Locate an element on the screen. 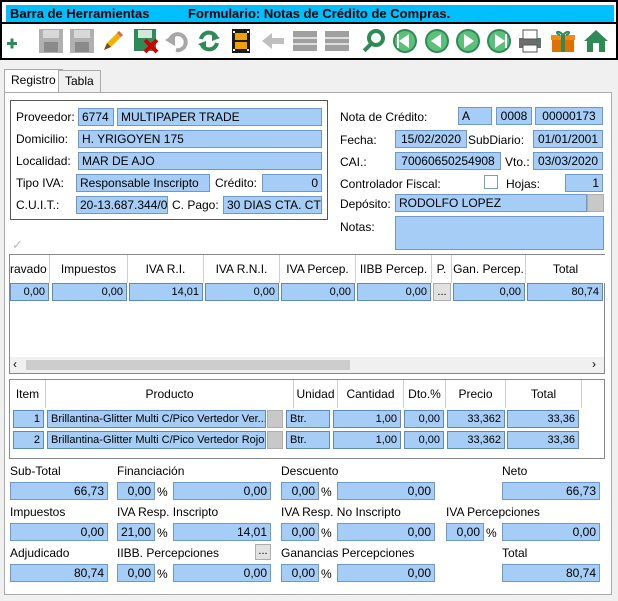 This screenshot has width=618, height=601. proveedor-code-field: 6774 is located at coordinates (96, 117).